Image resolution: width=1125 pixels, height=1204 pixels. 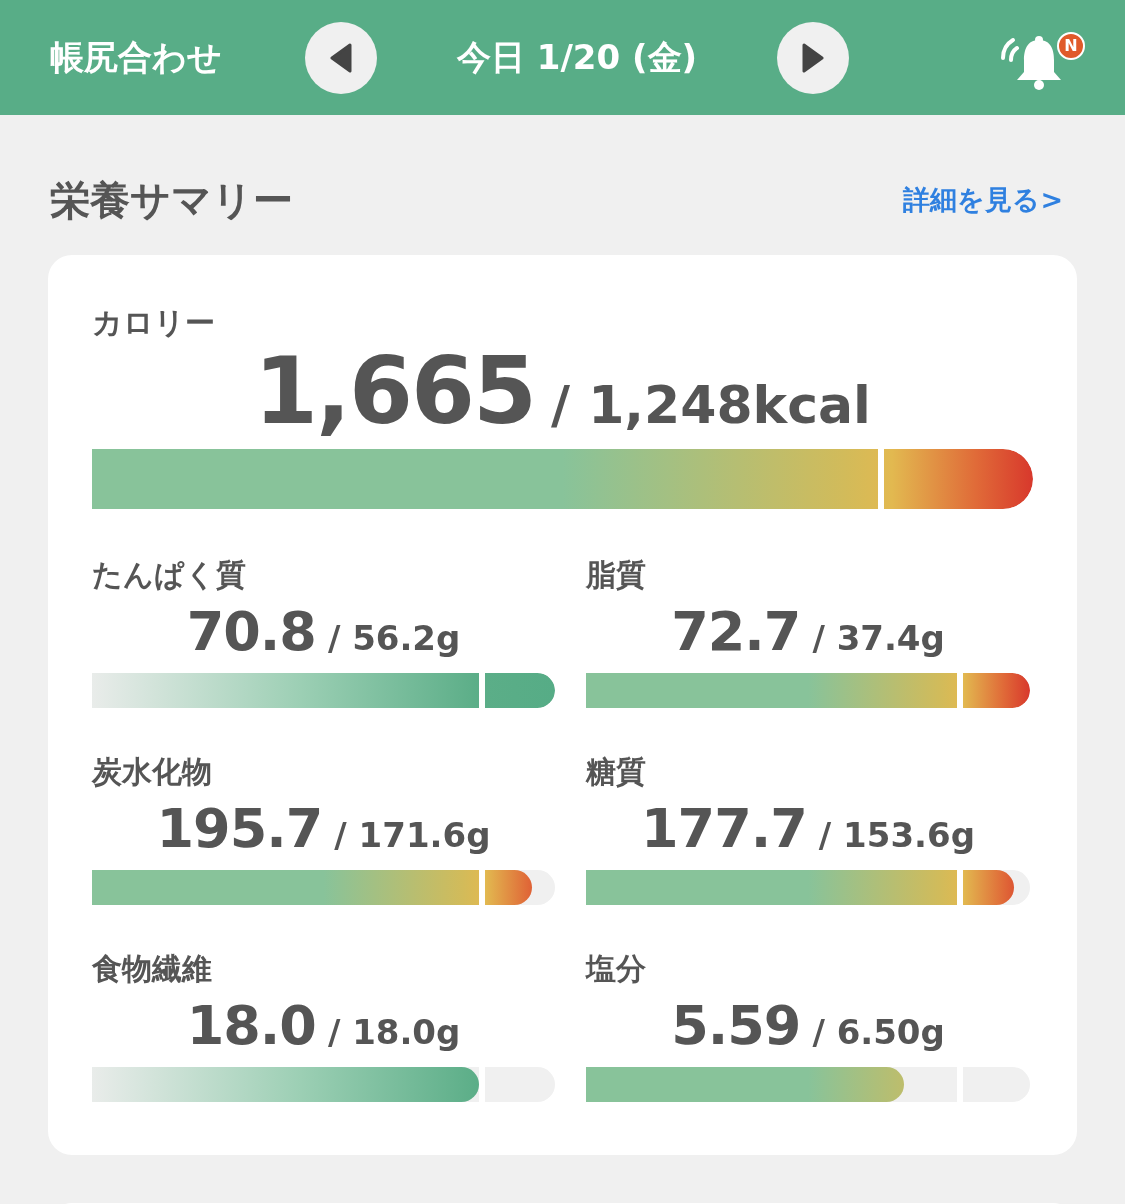 What do you see at coordinates (239, 828) in the screenshot?
I see `nutrient-value: 195.7` at bounding box center [239, 828].